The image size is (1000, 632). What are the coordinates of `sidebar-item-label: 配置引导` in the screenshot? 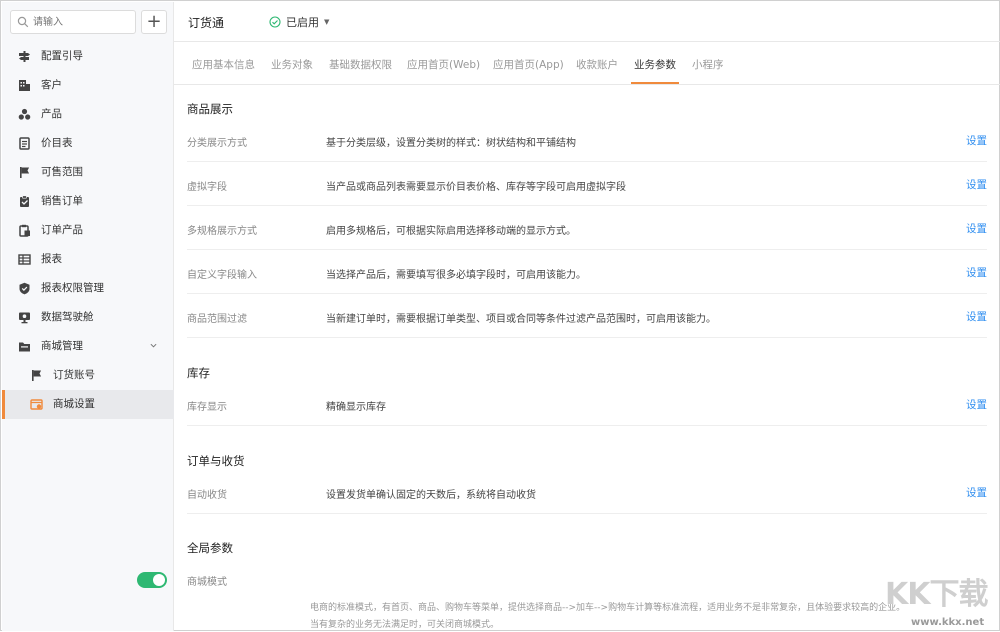 It's located at (62, 56).